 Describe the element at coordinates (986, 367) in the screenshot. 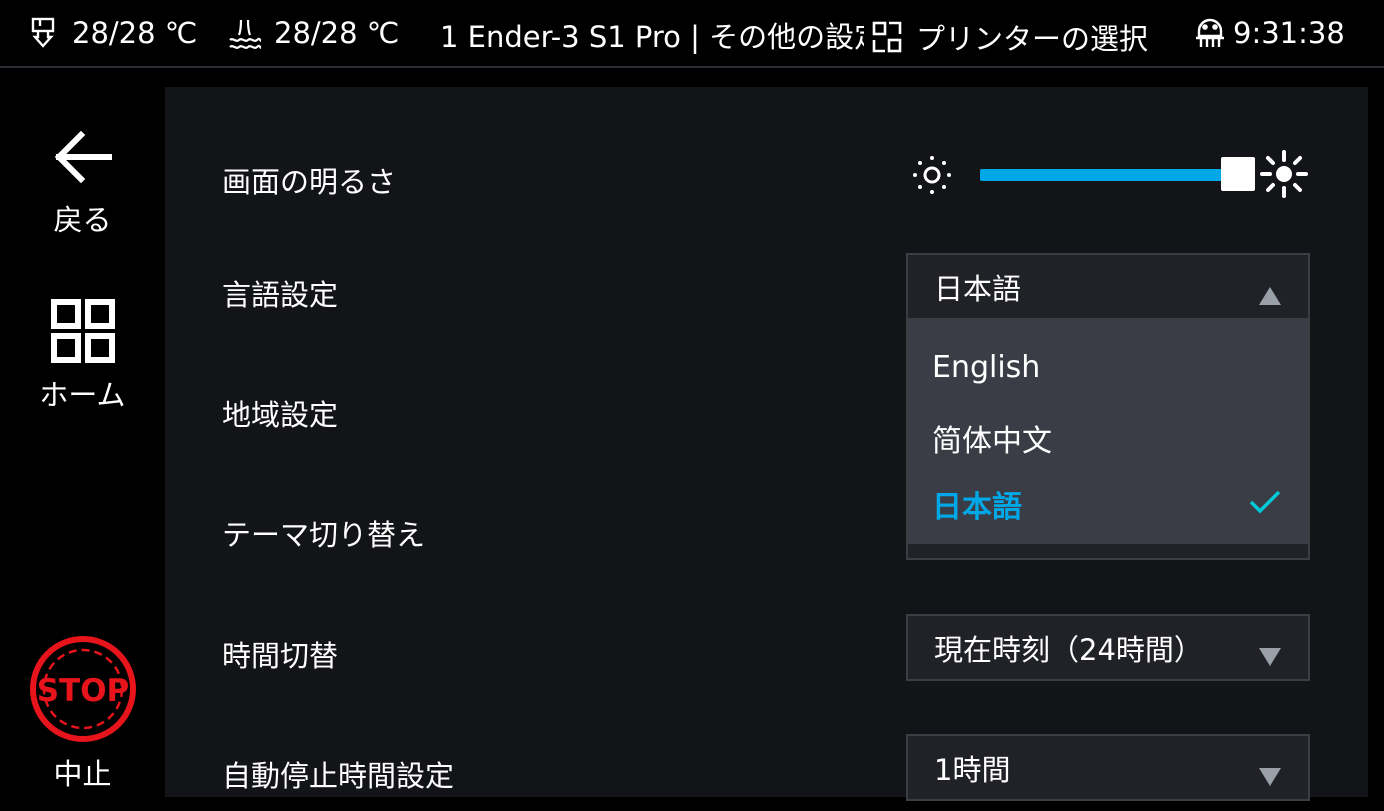

I see `language-option-english: English` at that location.